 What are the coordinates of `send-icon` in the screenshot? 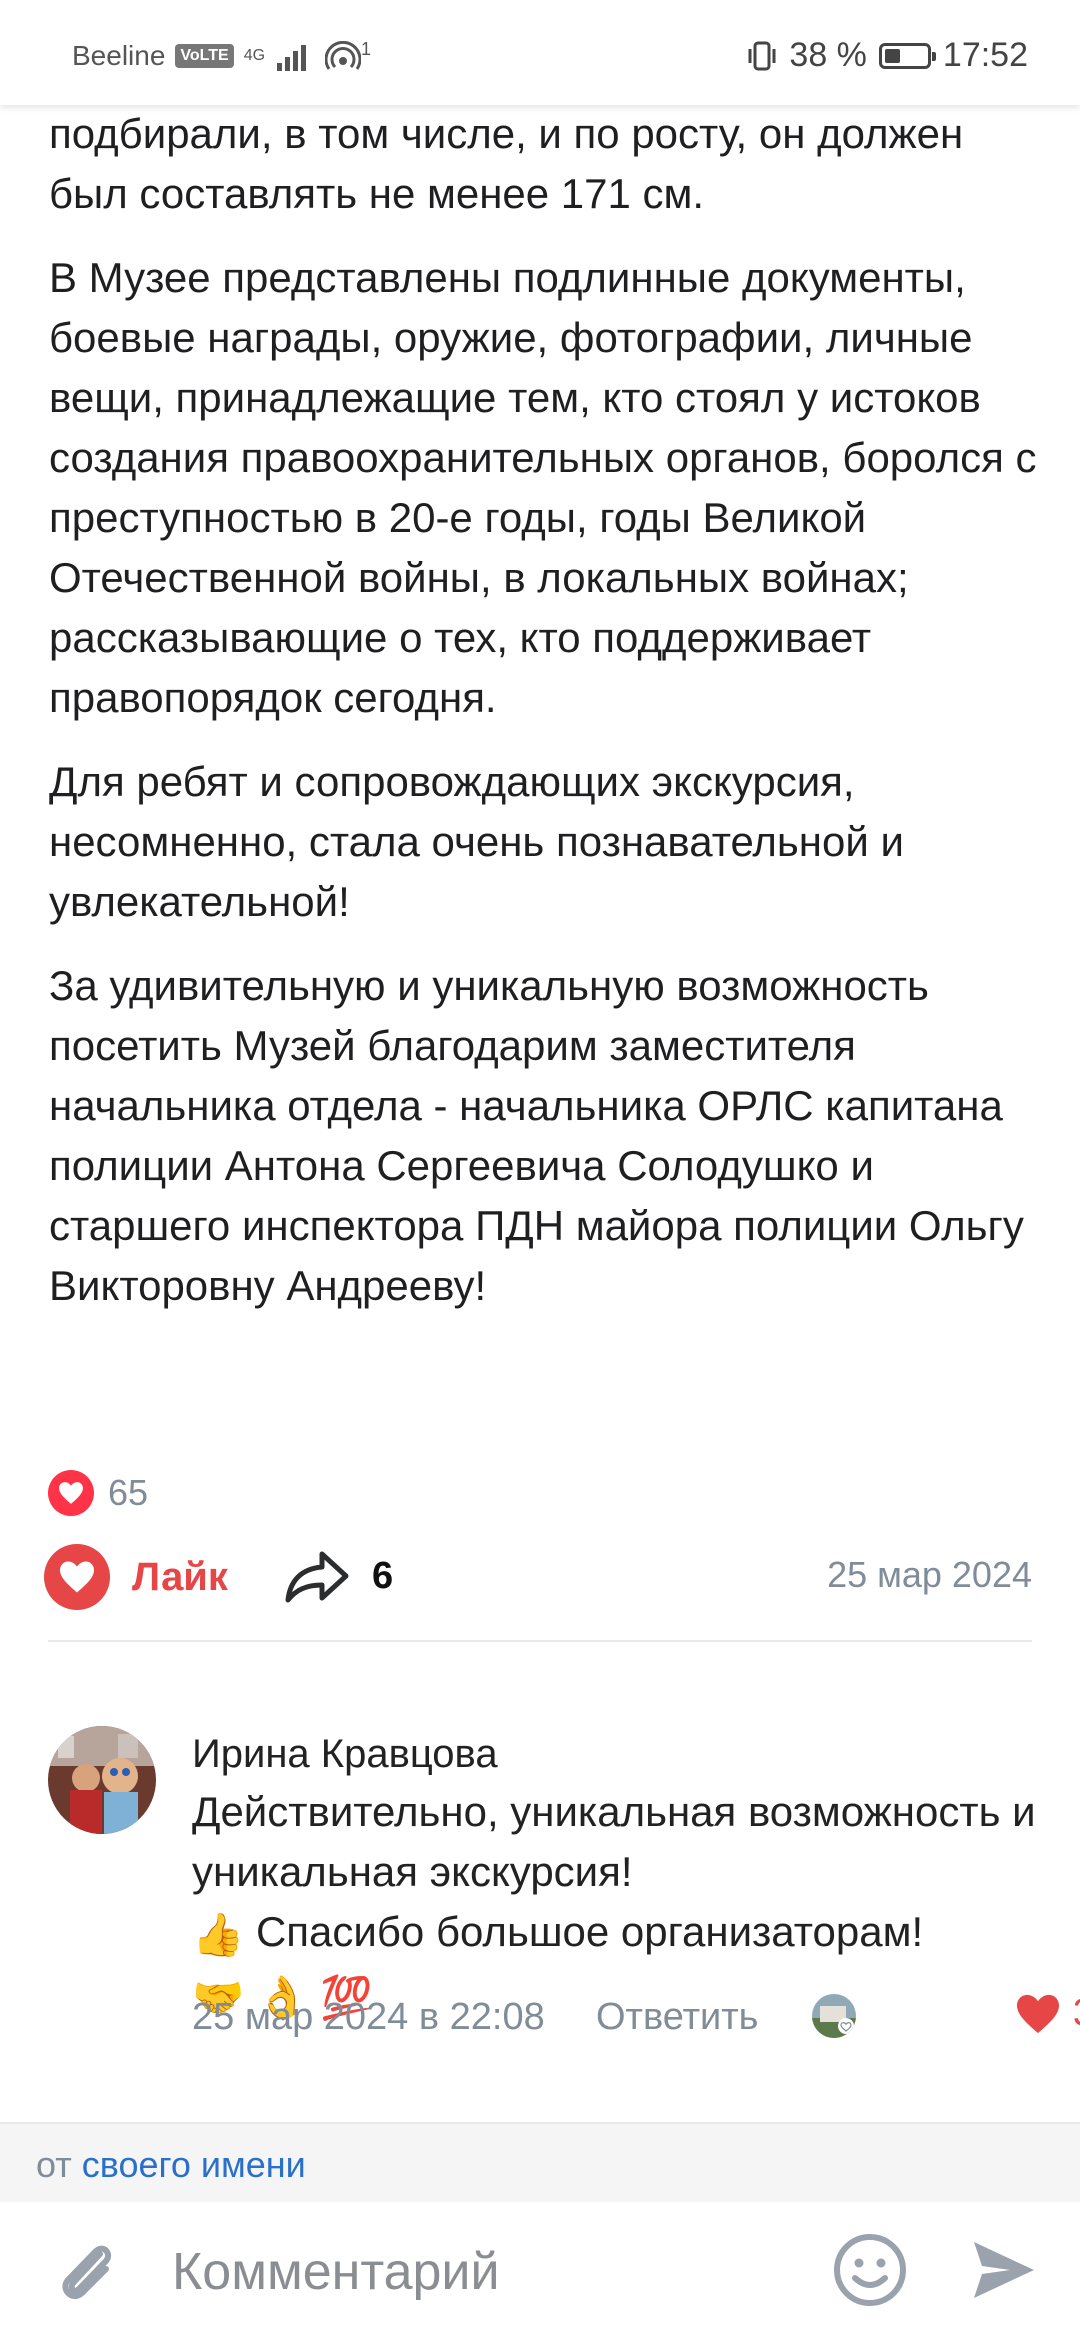 It's located at (1004, 2270).